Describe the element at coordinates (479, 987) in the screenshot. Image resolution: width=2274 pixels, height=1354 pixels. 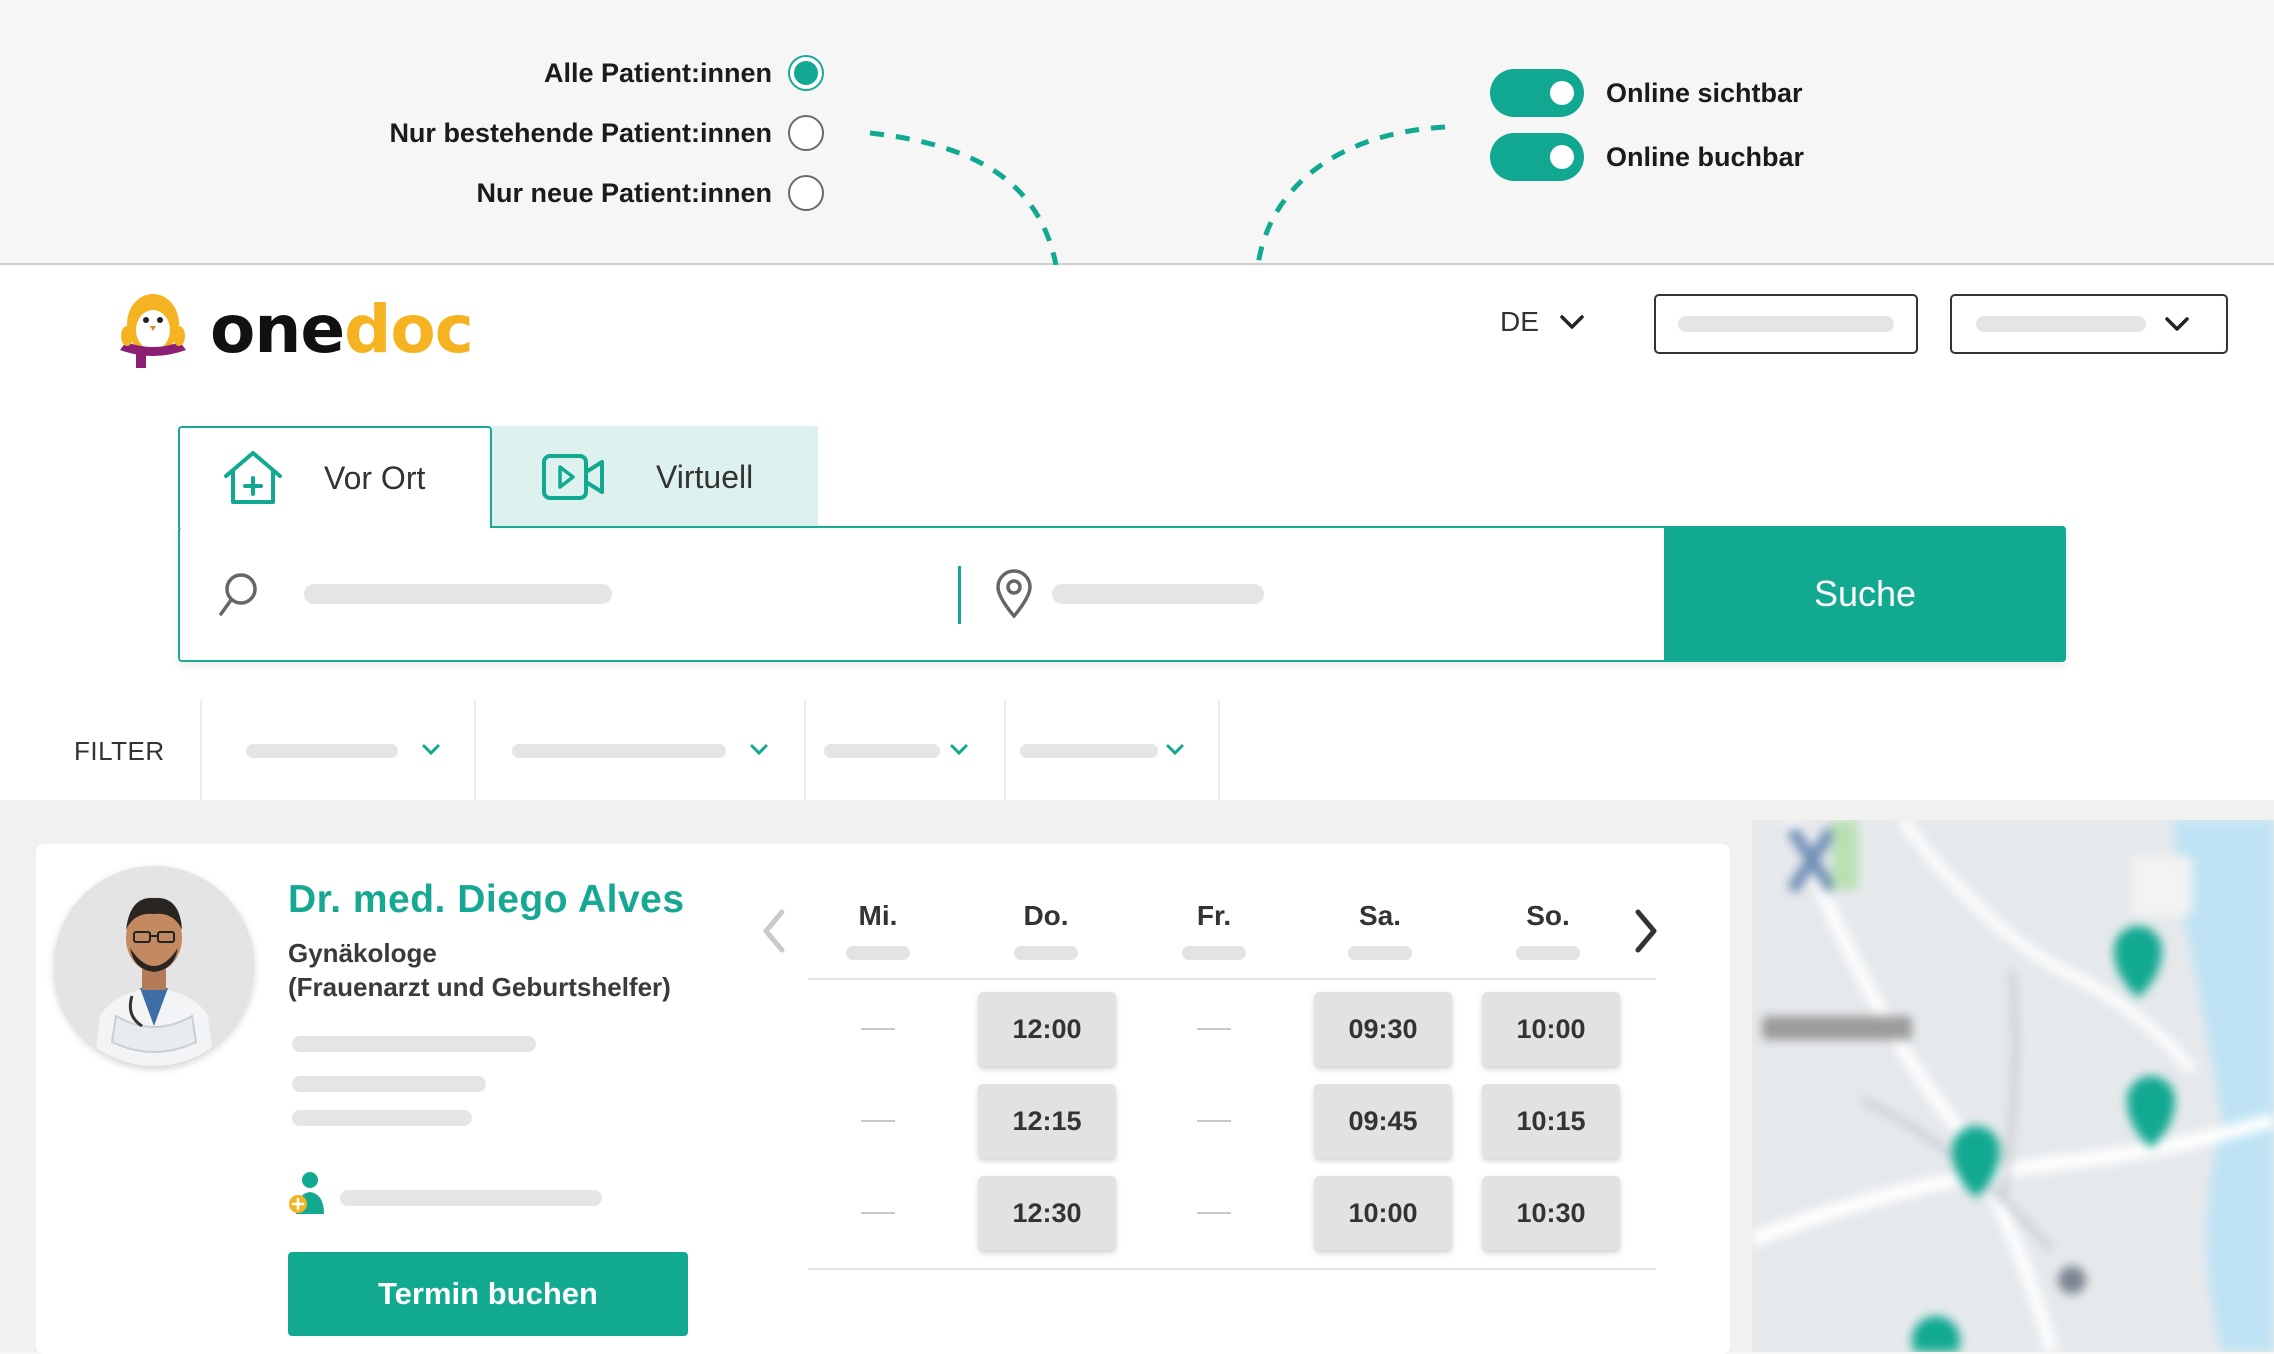
I see `specialty-line: (Frauenarzt und Geburtshelfer)` at that location.